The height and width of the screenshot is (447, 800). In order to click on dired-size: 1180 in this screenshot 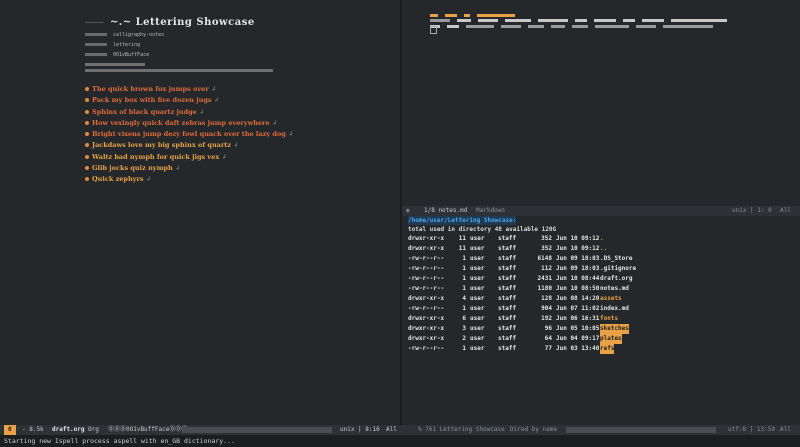, I will do `click(544, 288)`.